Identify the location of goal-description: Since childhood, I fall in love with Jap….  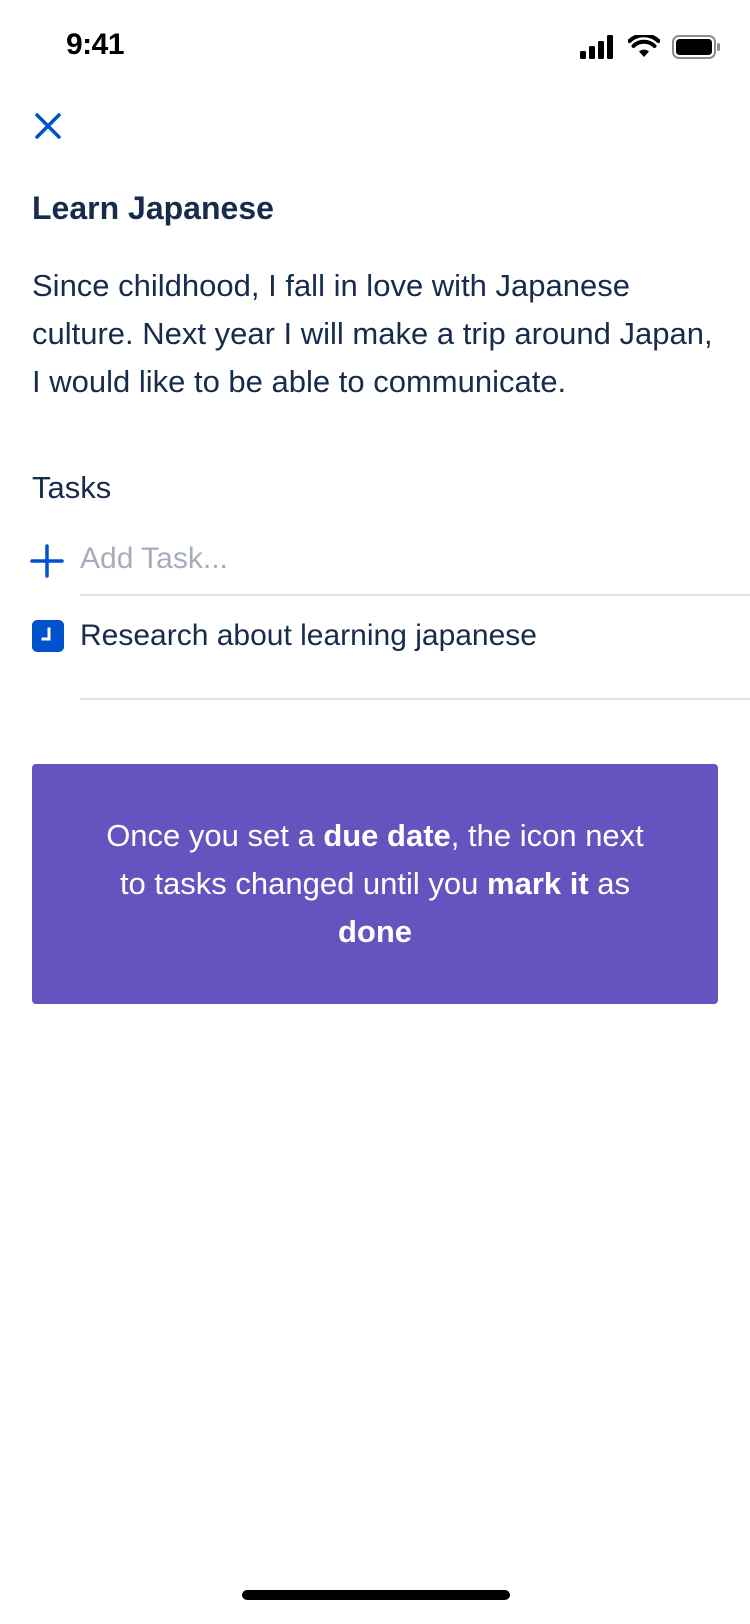
(372, 333).